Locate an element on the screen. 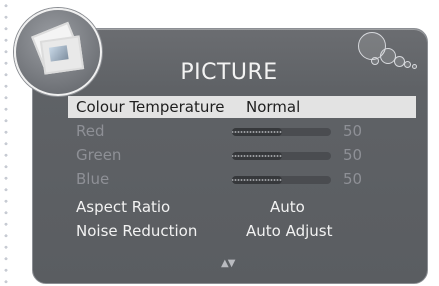  menu-item-label: Green is located at coordinates (99, 155).